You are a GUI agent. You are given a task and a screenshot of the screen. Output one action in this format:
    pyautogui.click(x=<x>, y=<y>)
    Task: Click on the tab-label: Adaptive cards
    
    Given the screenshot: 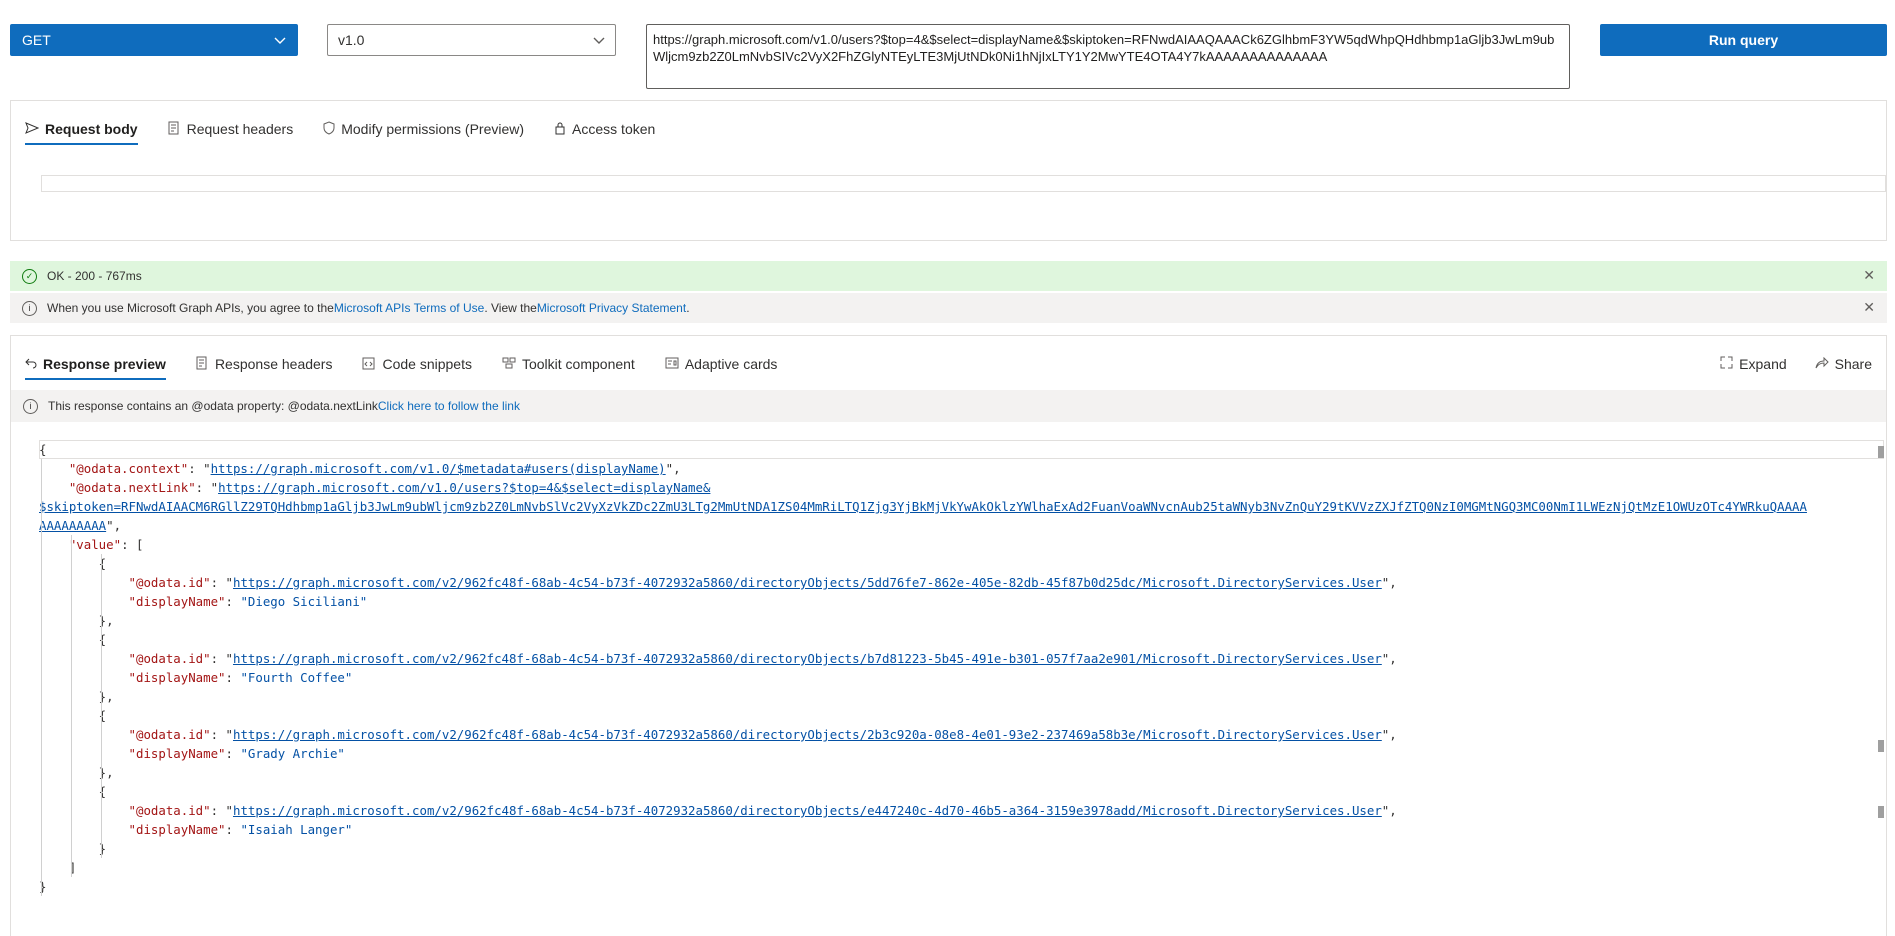 What is the action you would take?
    pyautogui.click(x=731, y=364)
    